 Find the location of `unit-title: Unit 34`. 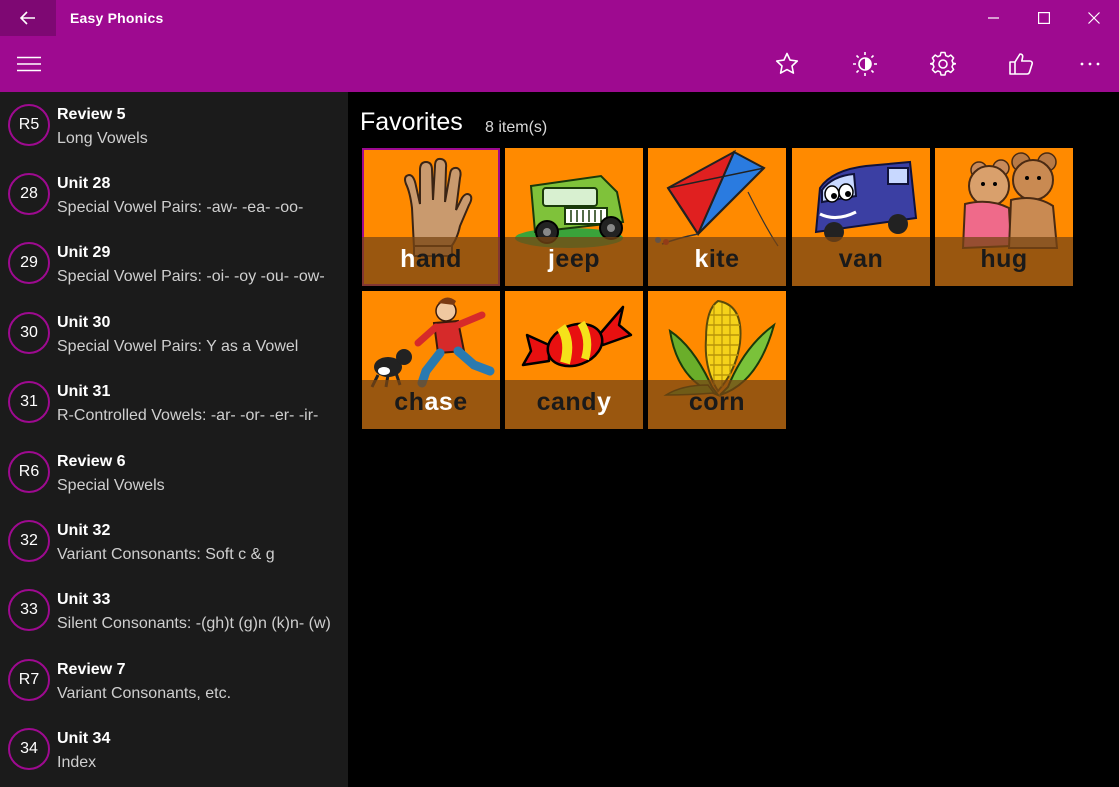

unit-title: Unit 34 is located at coordinates (84, 738).